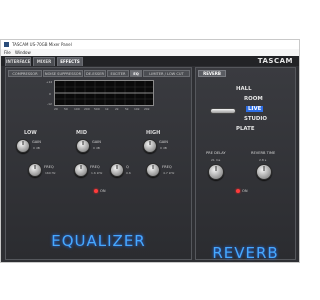 The image size is (320, 300). I want to click on mid-gain-label: GAIN, so click(96, 142).